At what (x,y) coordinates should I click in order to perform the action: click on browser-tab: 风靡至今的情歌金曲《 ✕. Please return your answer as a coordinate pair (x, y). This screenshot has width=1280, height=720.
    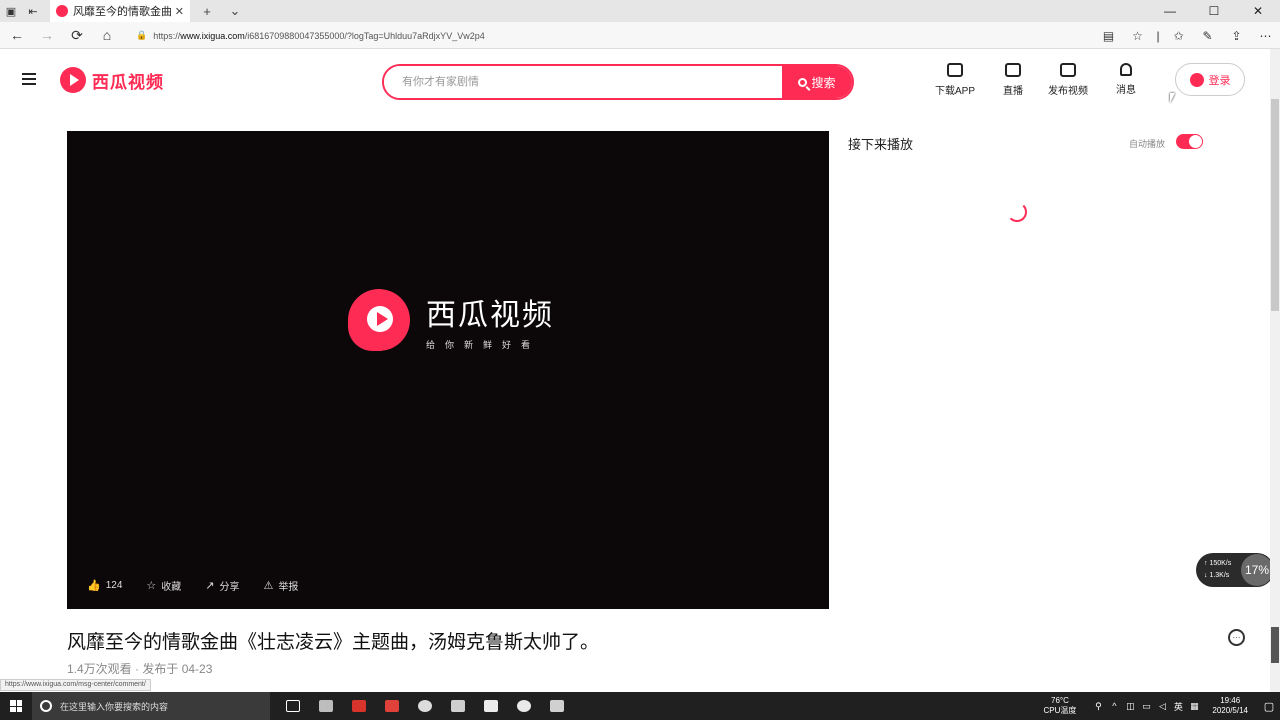
    Looking at the image, I should click on (120, 11).